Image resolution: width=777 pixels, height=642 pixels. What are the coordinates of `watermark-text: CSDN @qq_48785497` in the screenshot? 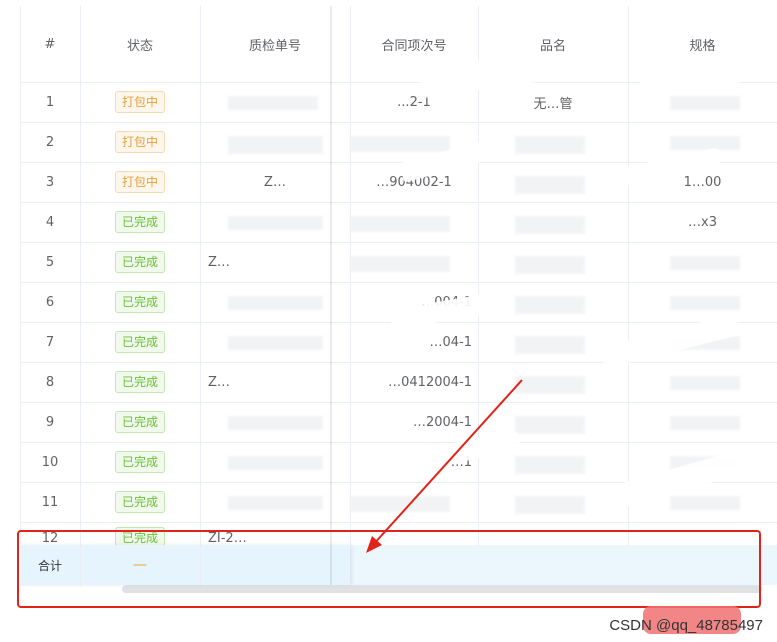 It's located at (686, 625).